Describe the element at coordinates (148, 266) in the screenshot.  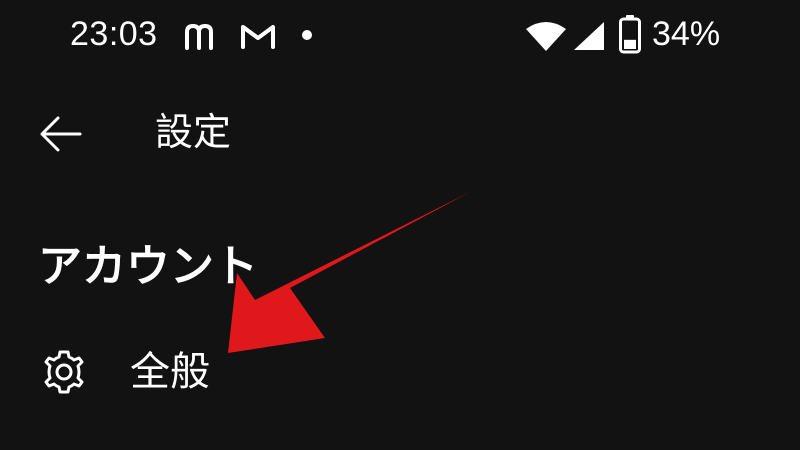
I see `section-header-account: アカウント` at that location.